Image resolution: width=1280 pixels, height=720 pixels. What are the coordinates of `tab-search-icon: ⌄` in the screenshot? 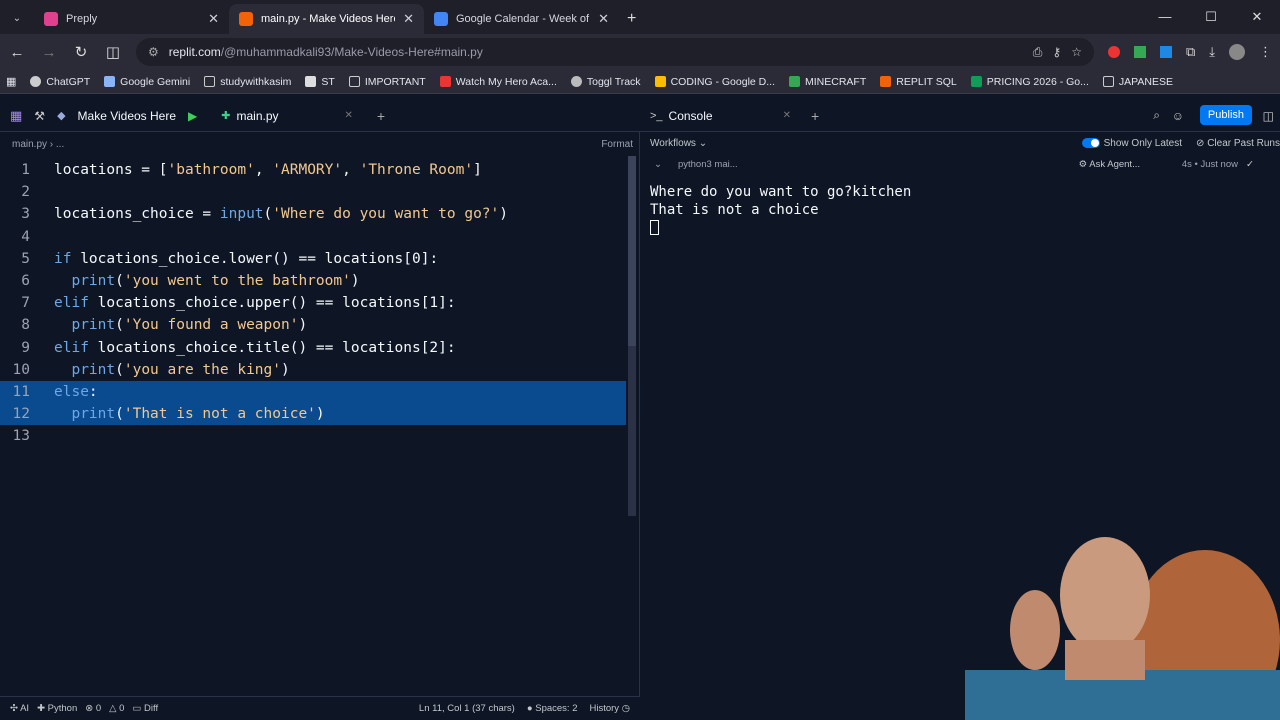 It's located at (17, 19).